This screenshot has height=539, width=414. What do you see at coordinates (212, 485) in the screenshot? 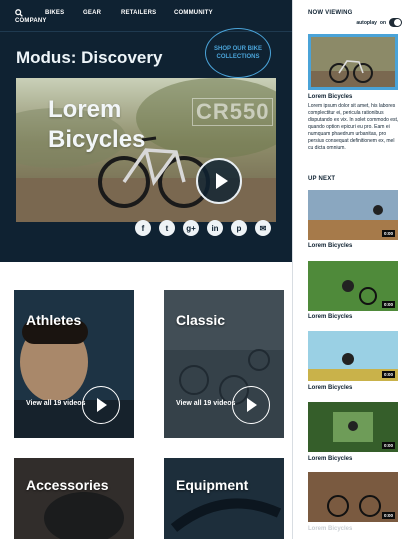
I see `category-title-equipment: Equipment` at bounding box center [212, 485].